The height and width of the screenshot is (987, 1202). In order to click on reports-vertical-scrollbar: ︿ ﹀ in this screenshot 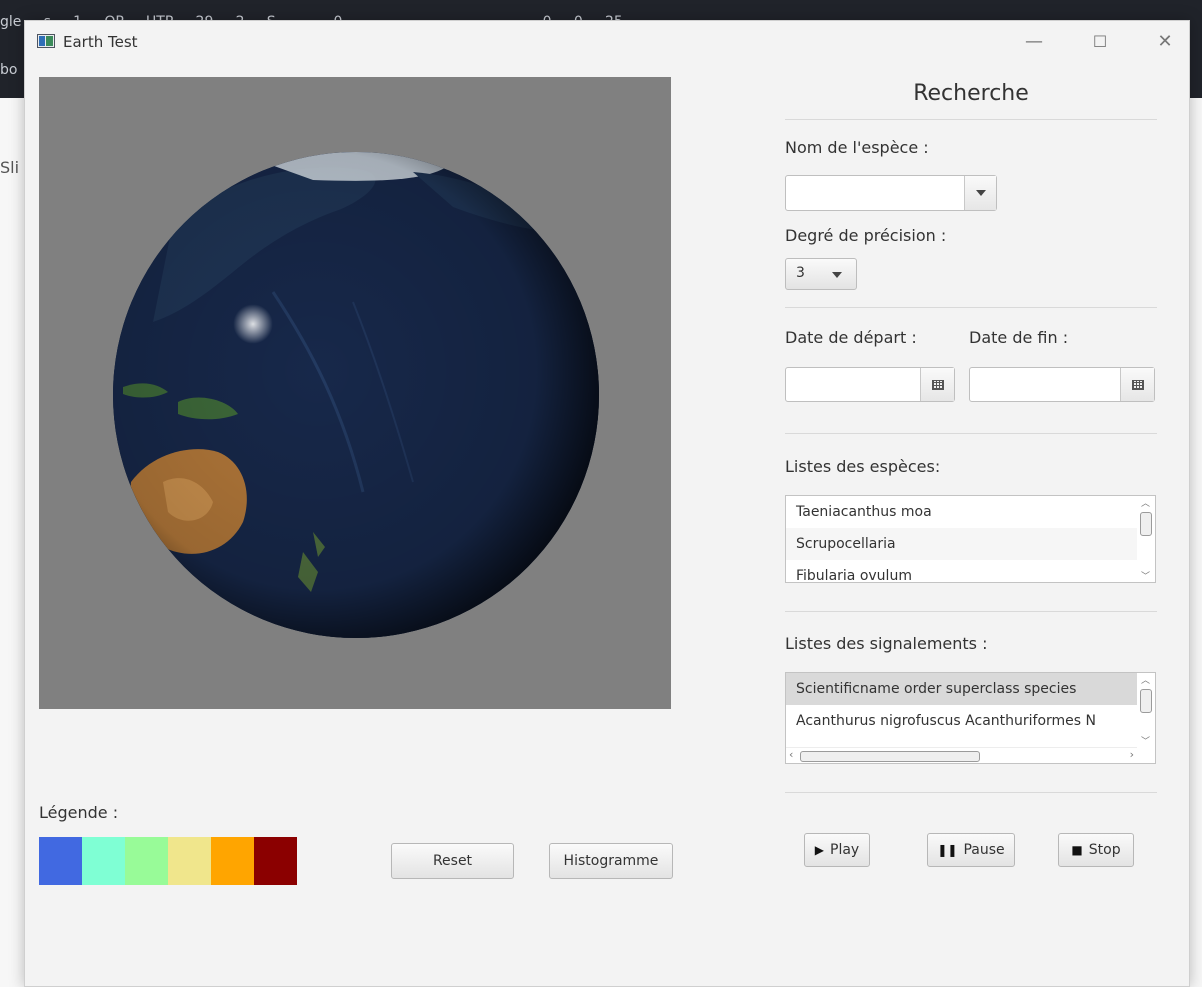, I will do `click(1146, 710)`.